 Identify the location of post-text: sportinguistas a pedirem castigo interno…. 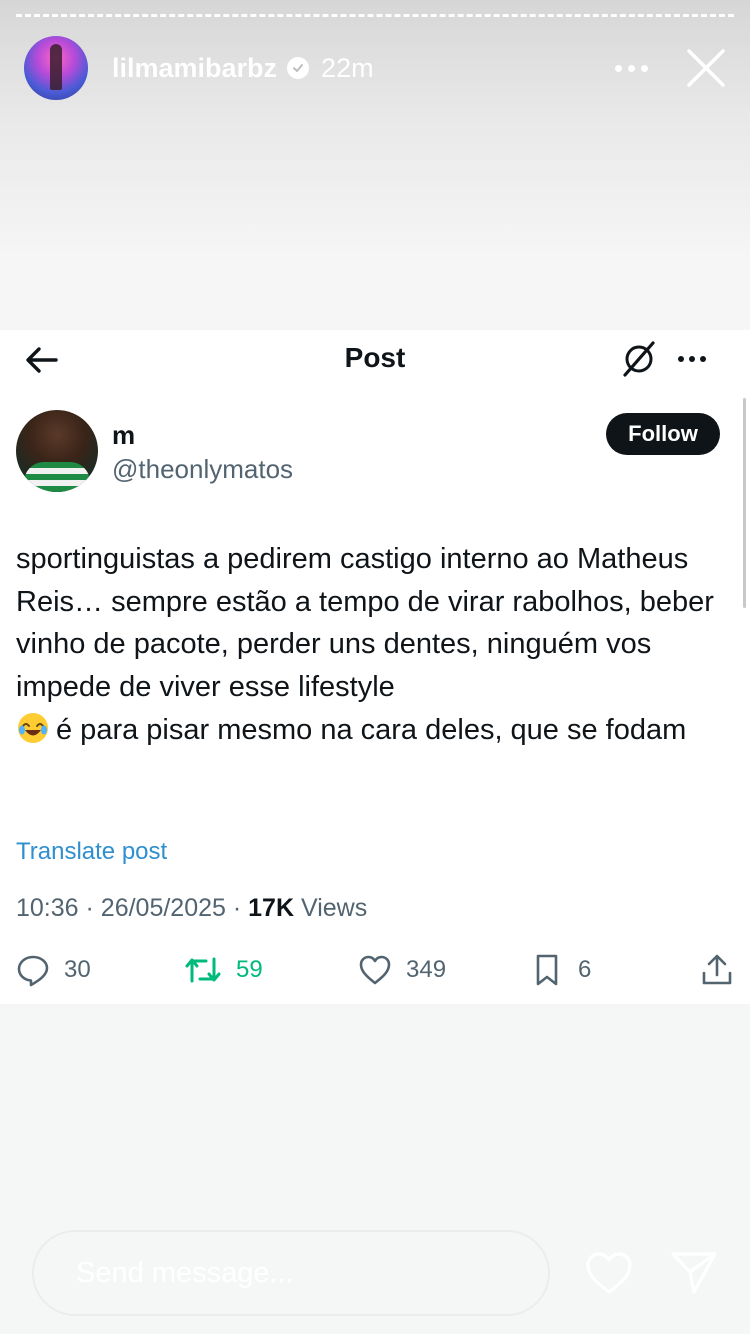
(365, 623).